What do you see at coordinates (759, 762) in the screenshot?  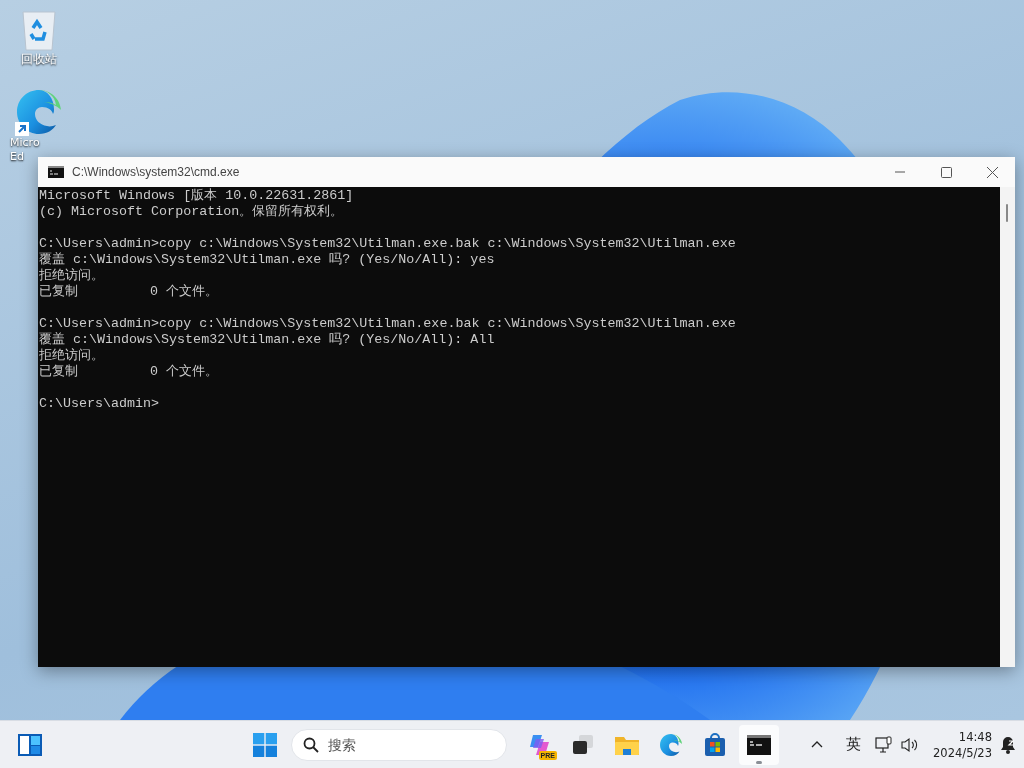 I see `running-indicator` at bounding box center [759, 762].